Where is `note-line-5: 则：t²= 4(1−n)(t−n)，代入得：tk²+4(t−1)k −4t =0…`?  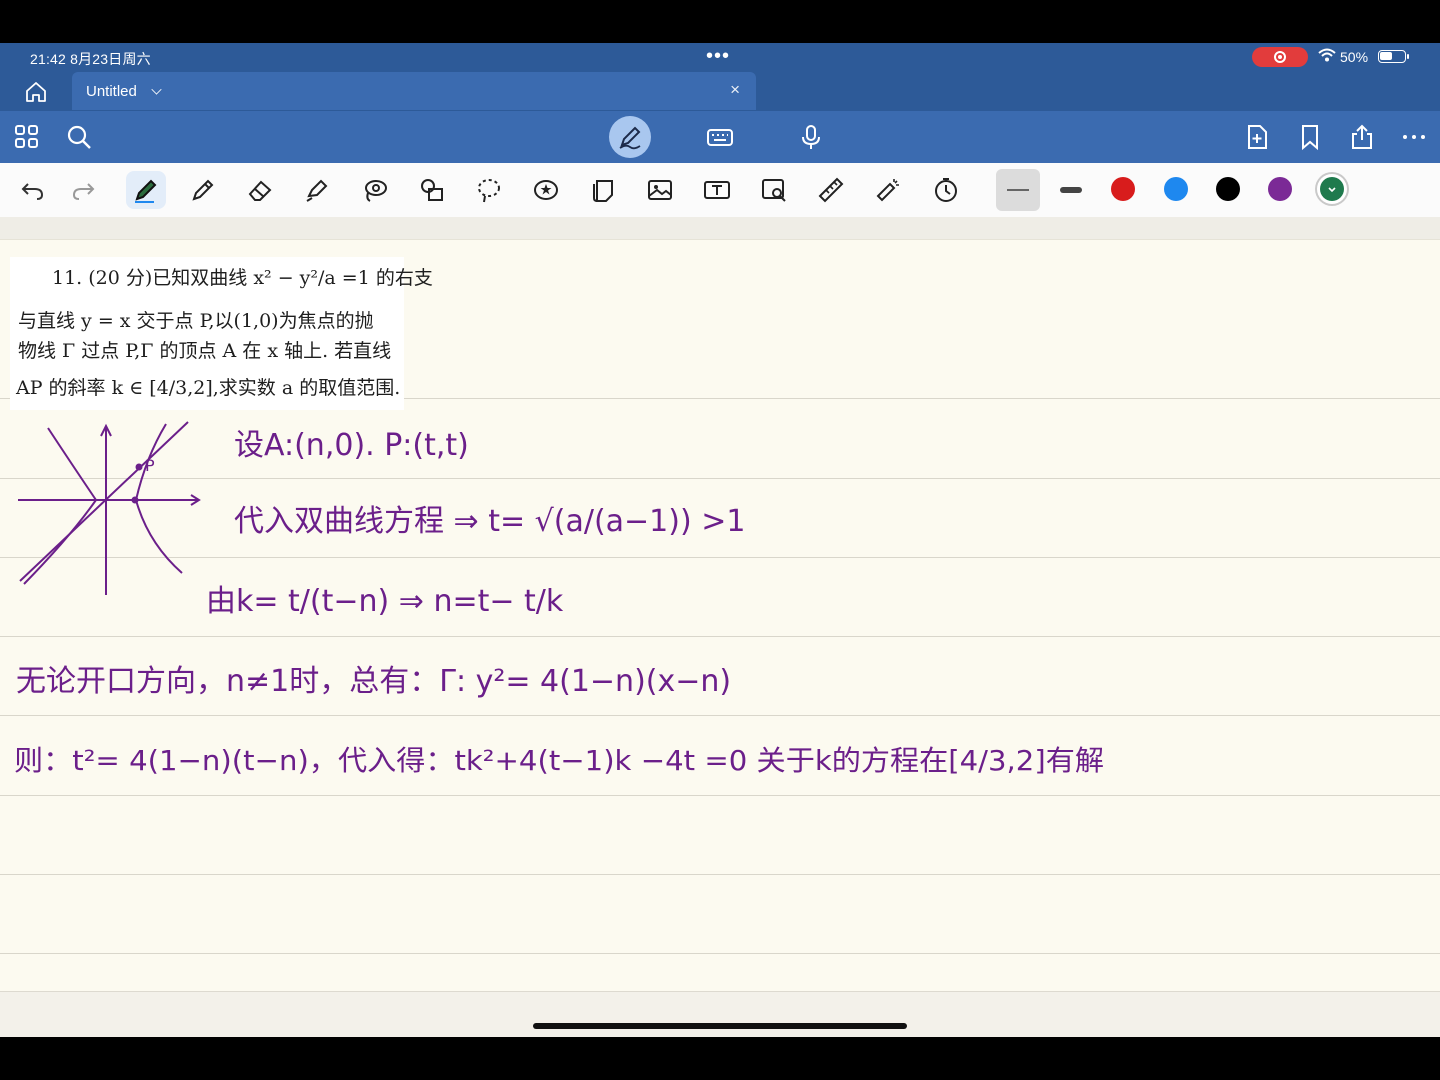
note-line-5: 则：t²= 4(1−n)(t−n)，代入得：tk²+4(t−1)k −4t =0… is located at coordinates (559, 760).